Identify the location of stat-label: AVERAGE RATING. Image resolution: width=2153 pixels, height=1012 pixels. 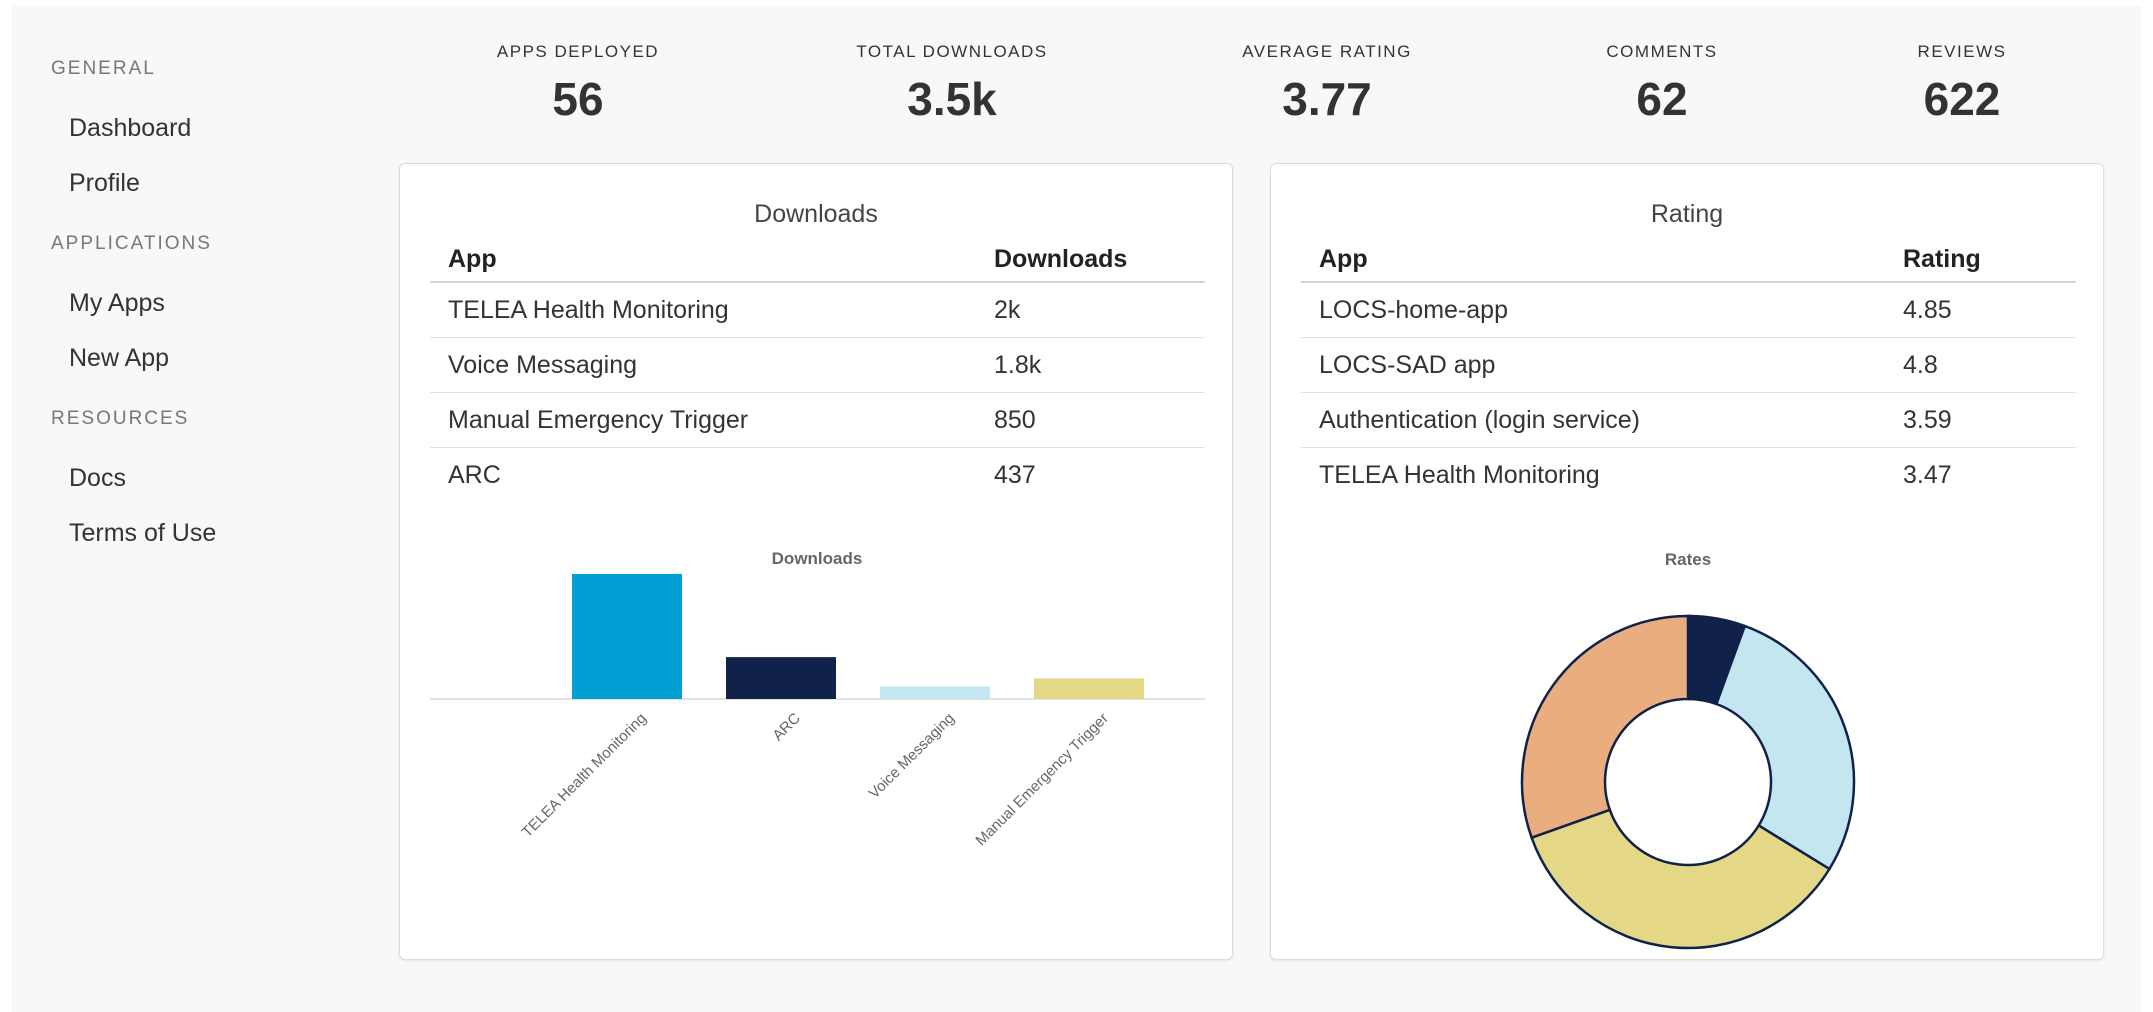
(1327, 51).